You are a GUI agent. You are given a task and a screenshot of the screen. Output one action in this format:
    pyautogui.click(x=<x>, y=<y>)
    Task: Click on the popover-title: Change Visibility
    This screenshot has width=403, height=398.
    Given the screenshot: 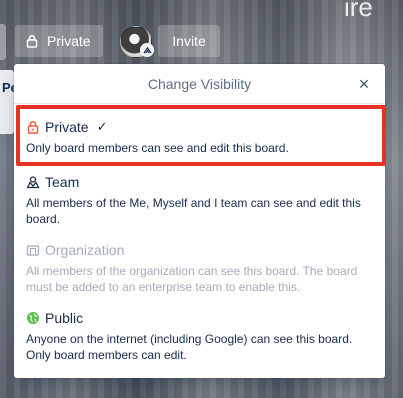 What is the action you would take?
    pyautogui.click(x=199, y=83)
    